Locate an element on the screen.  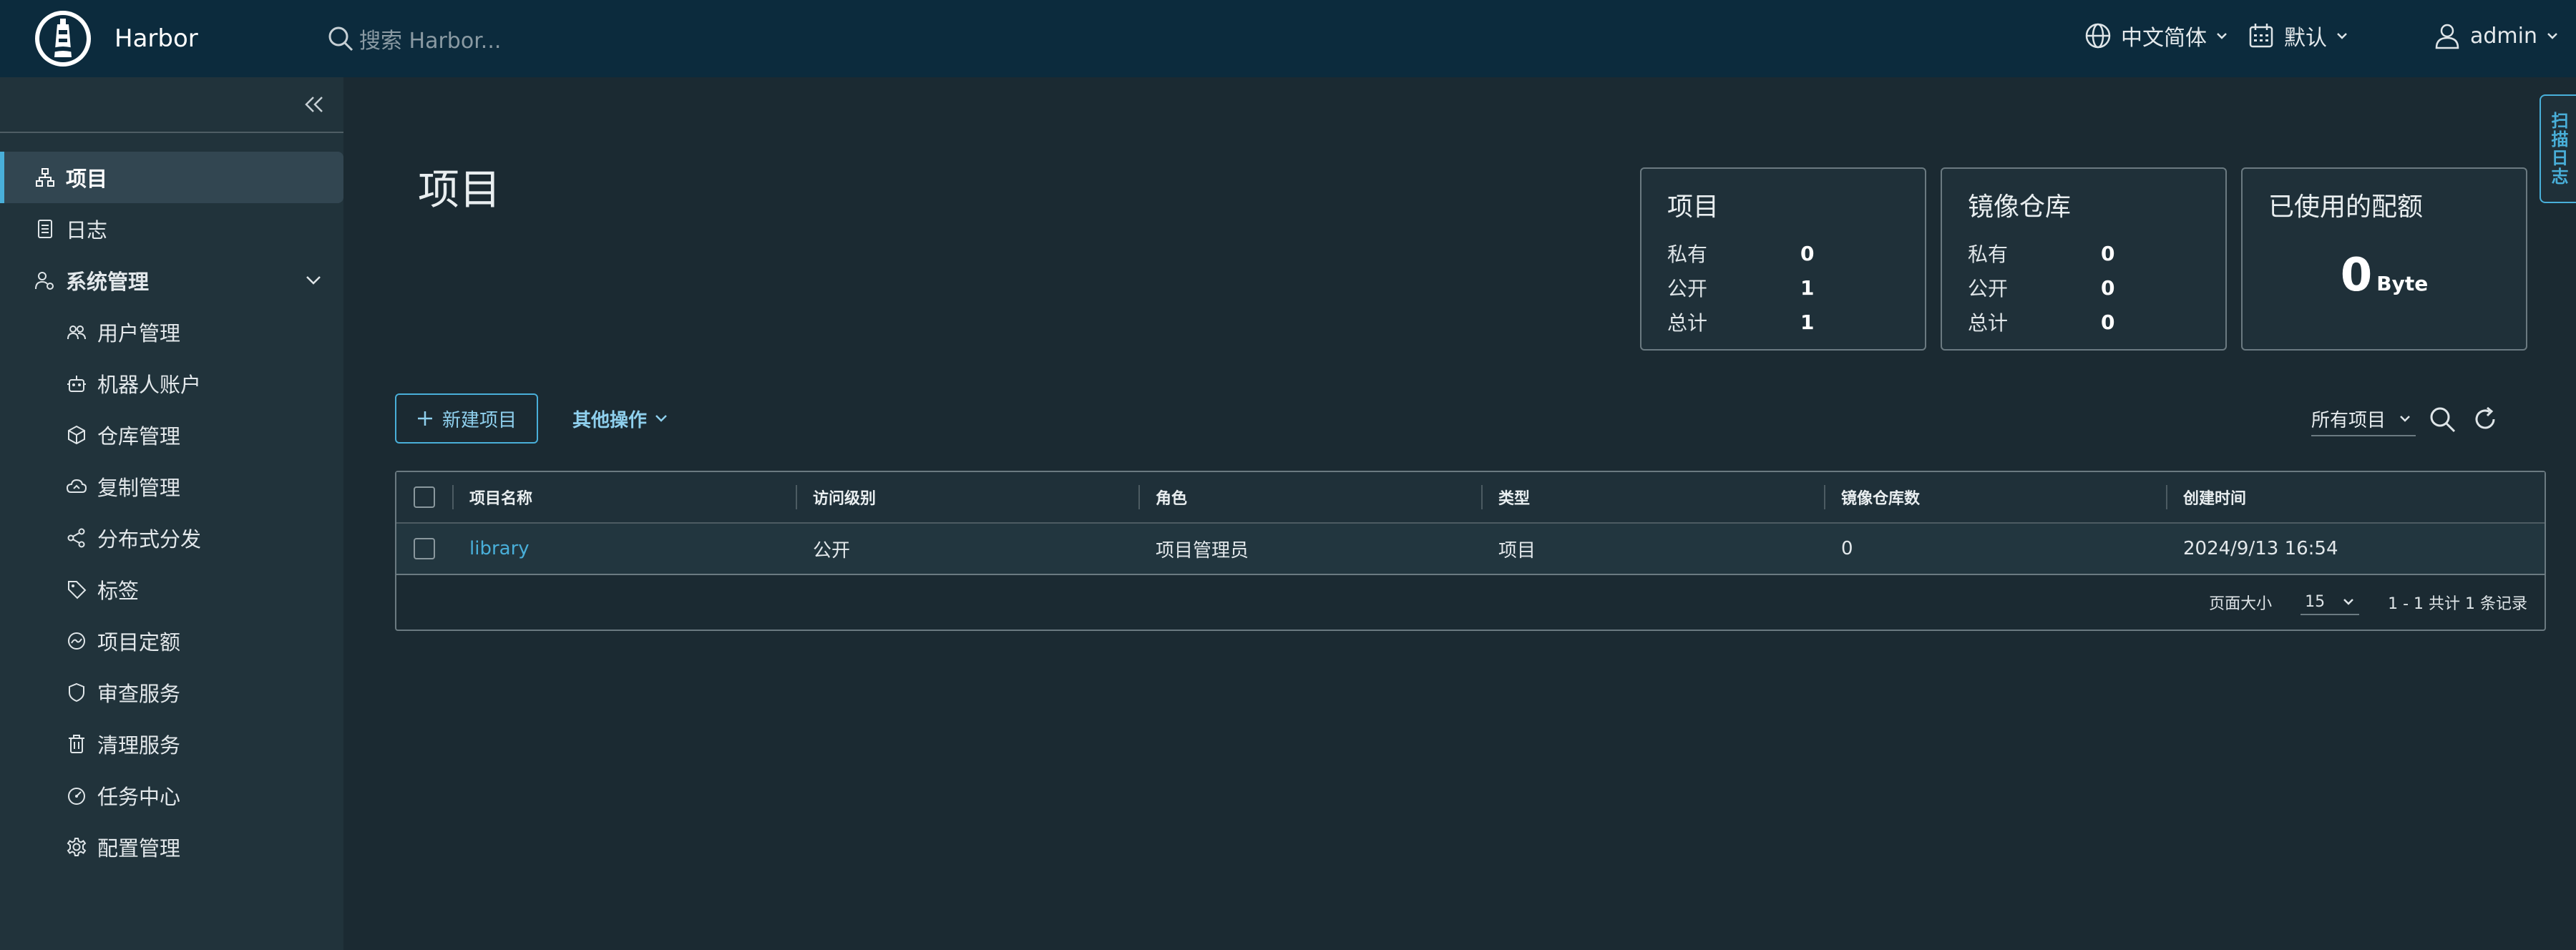
tag-icon is located at coordinates (77, 590).